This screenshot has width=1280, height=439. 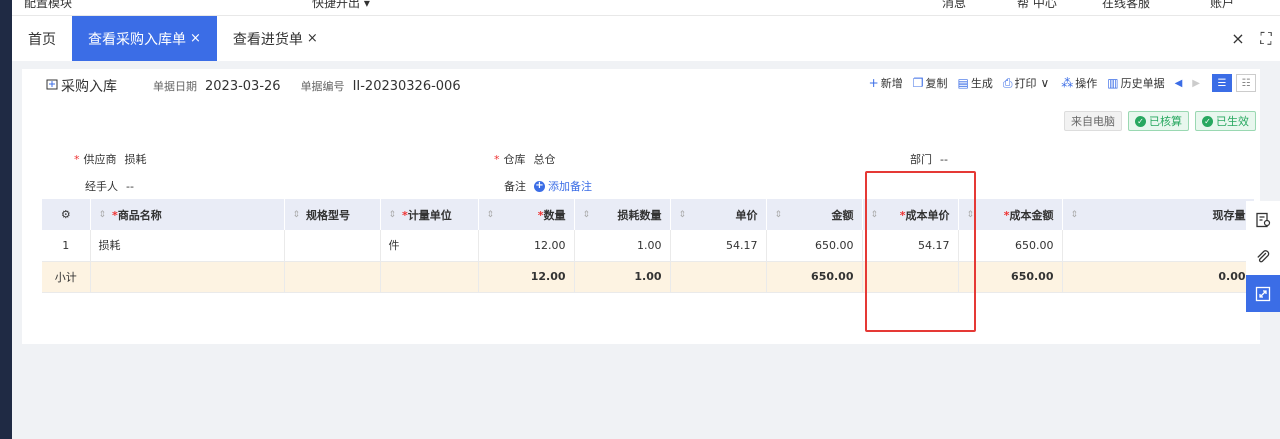 I want to click on handler-field: 经手人 --, so click(x=109, y=186).